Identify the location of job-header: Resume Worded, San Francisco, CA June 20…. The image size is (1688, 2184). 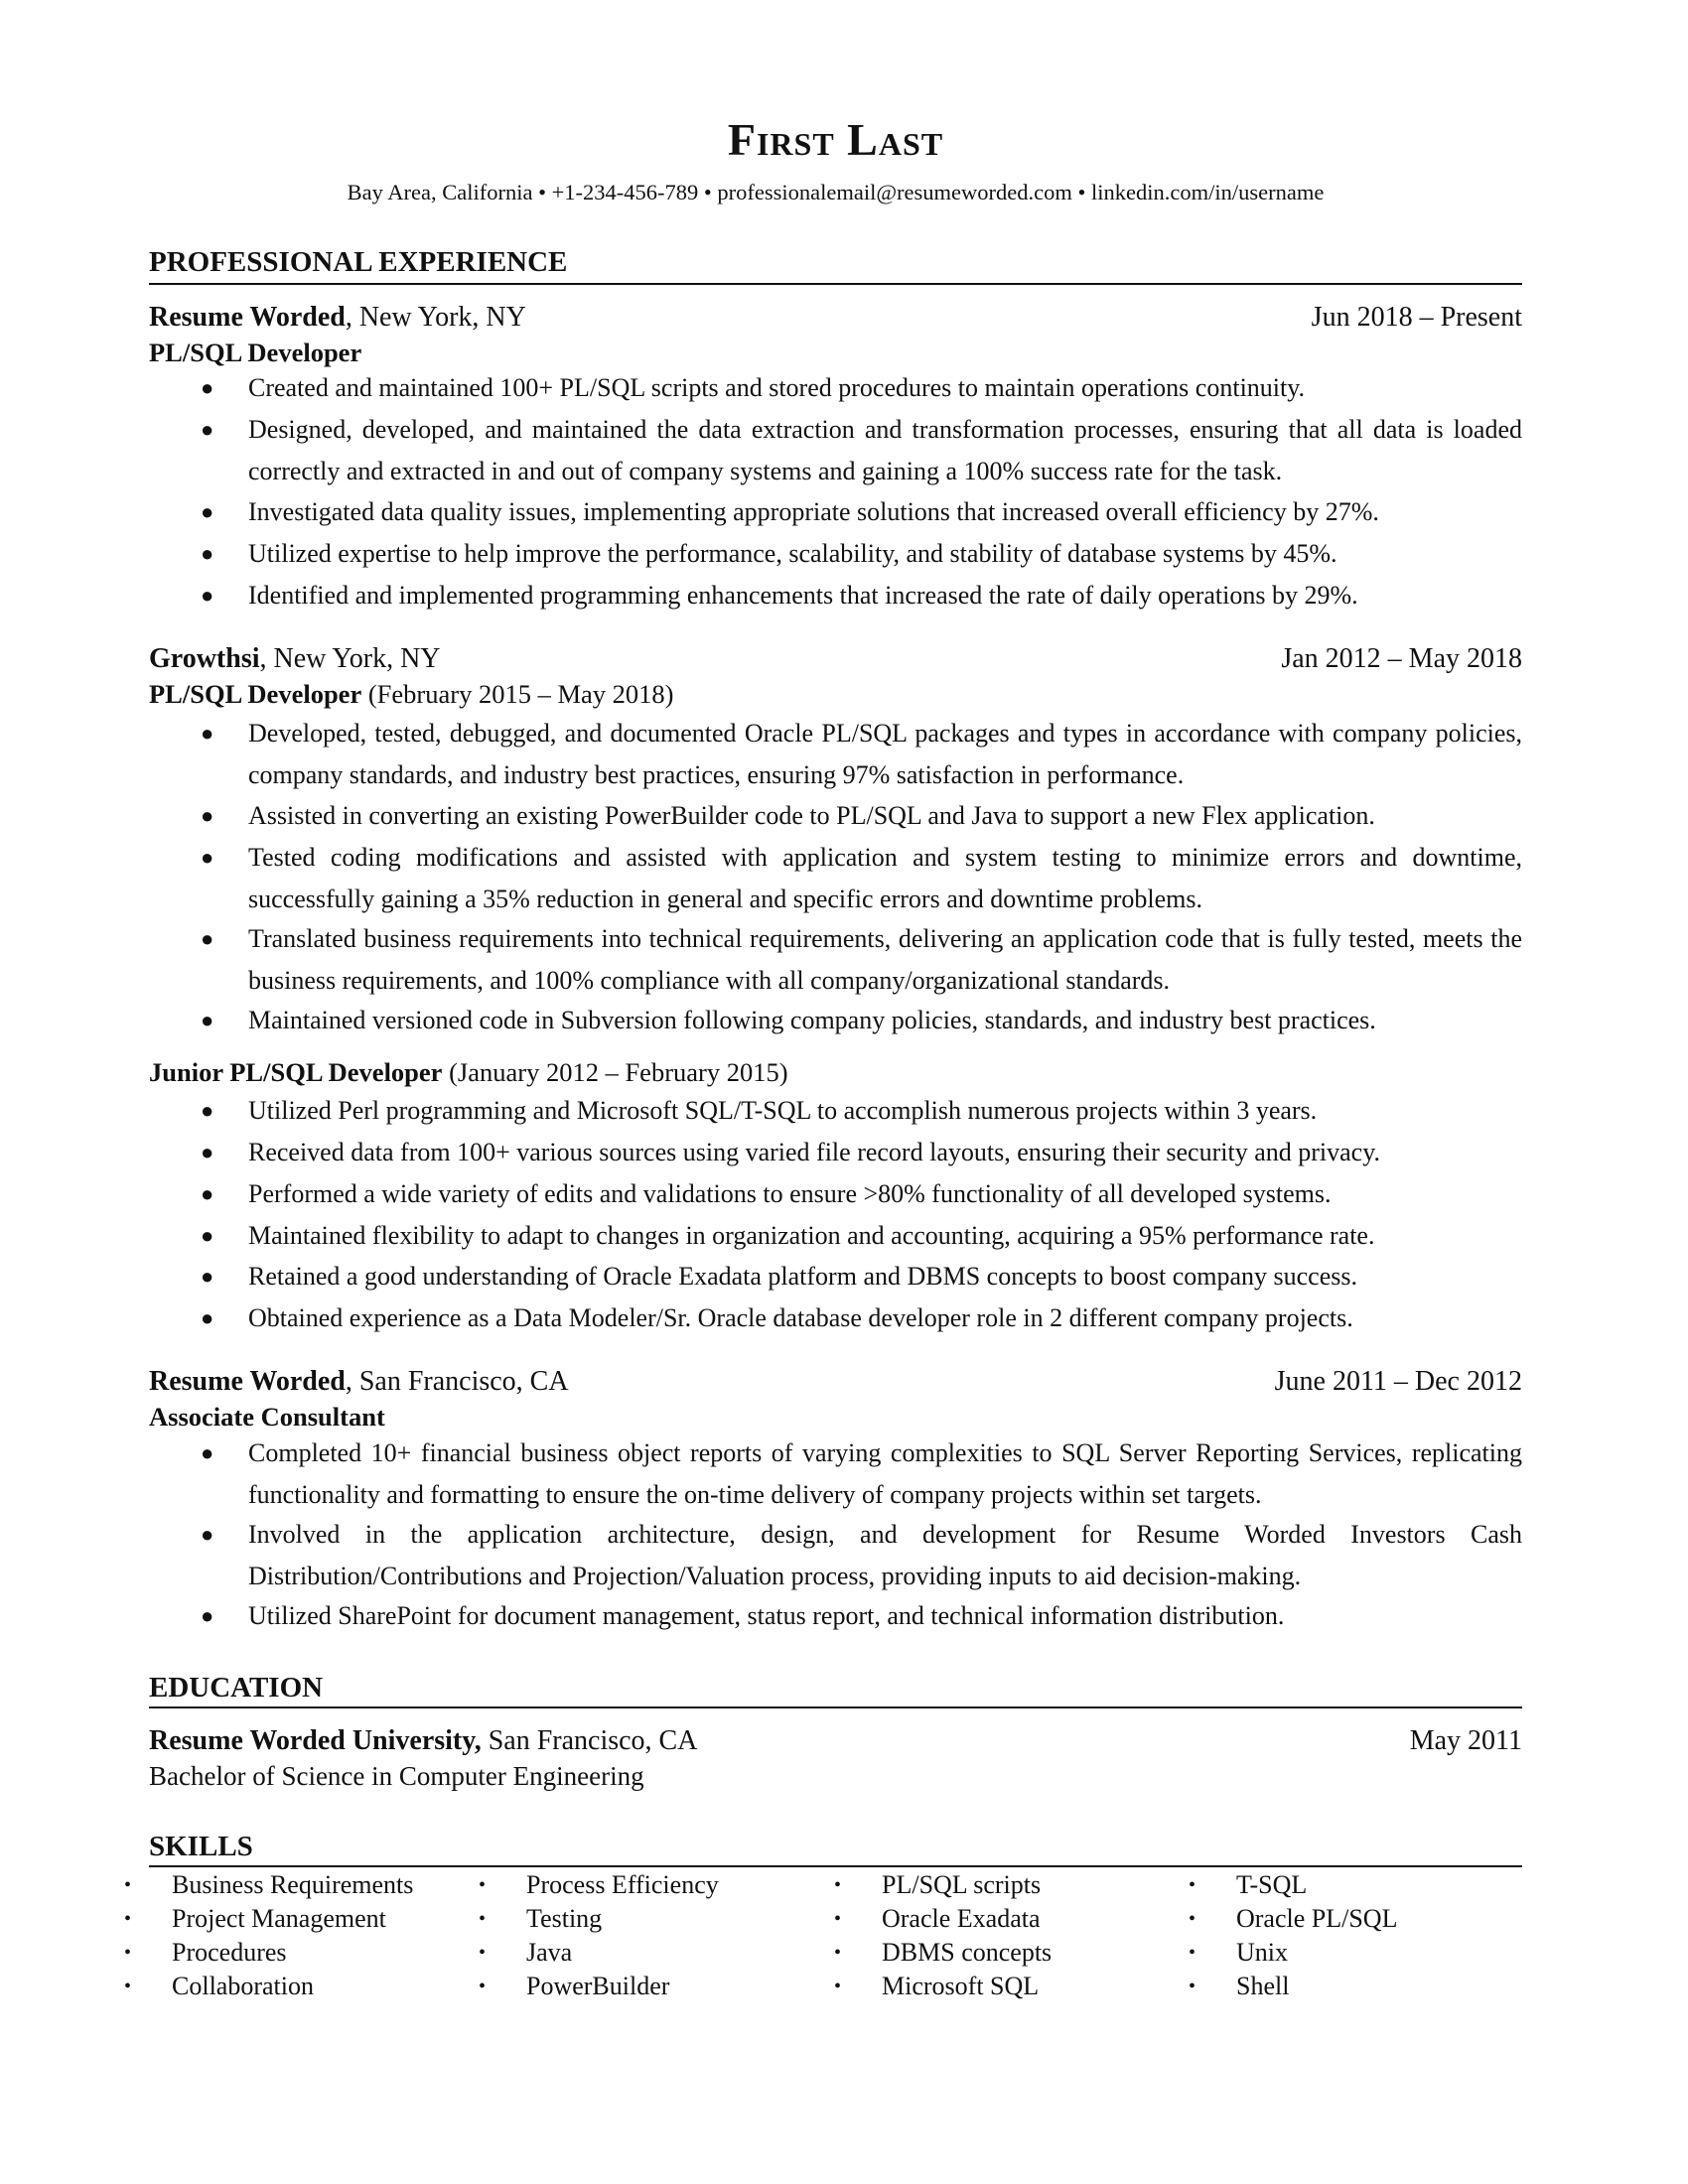
(835, 1382).